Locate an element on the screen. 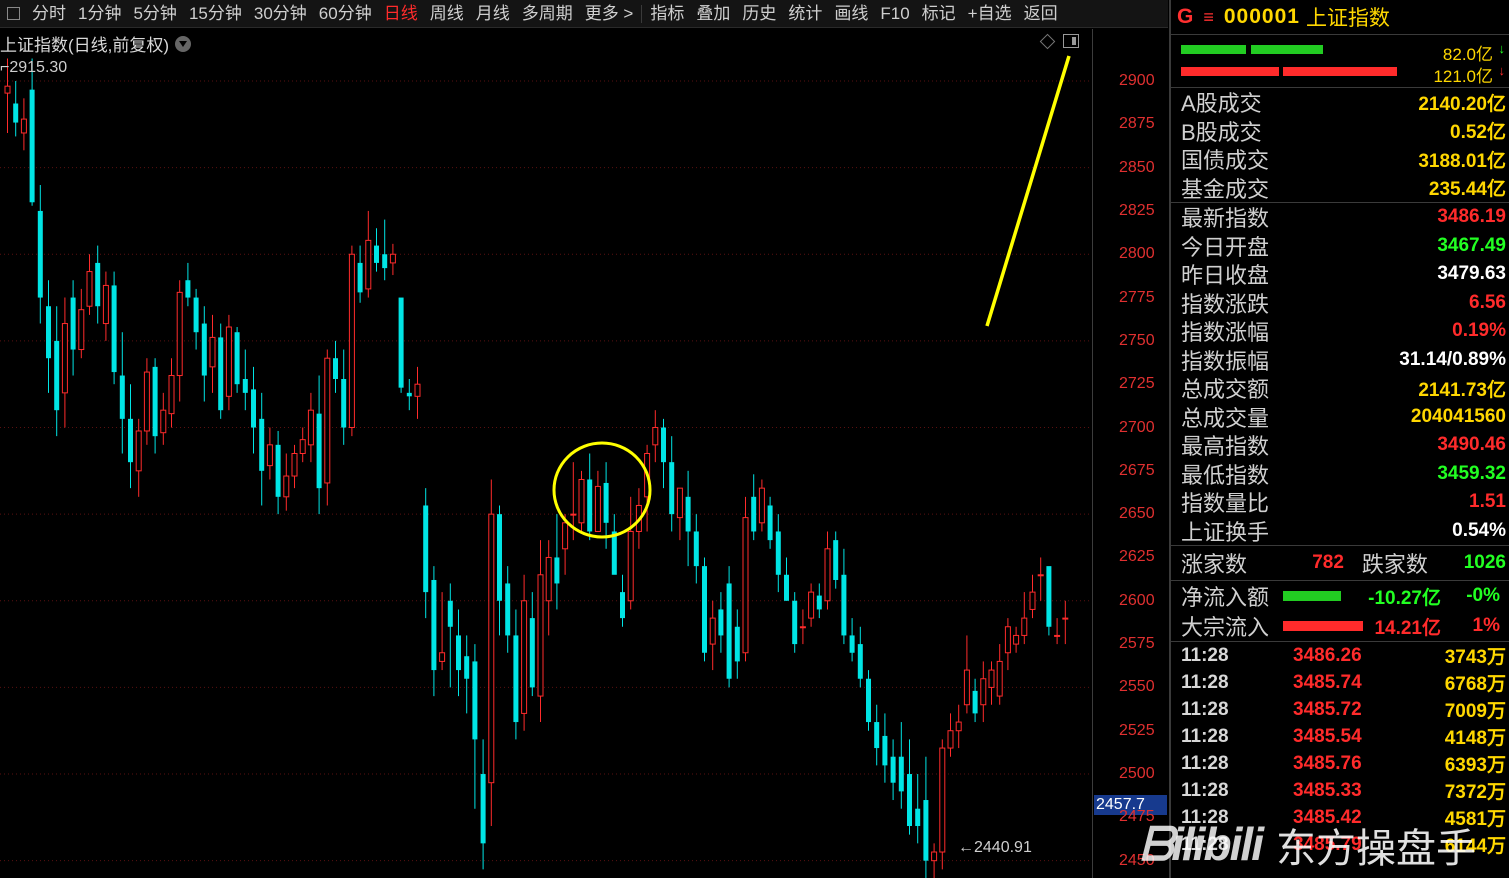 This screenshot has height=878, width=1509. toolbar-item: 30分钟 is located at coordinates (280, 14).